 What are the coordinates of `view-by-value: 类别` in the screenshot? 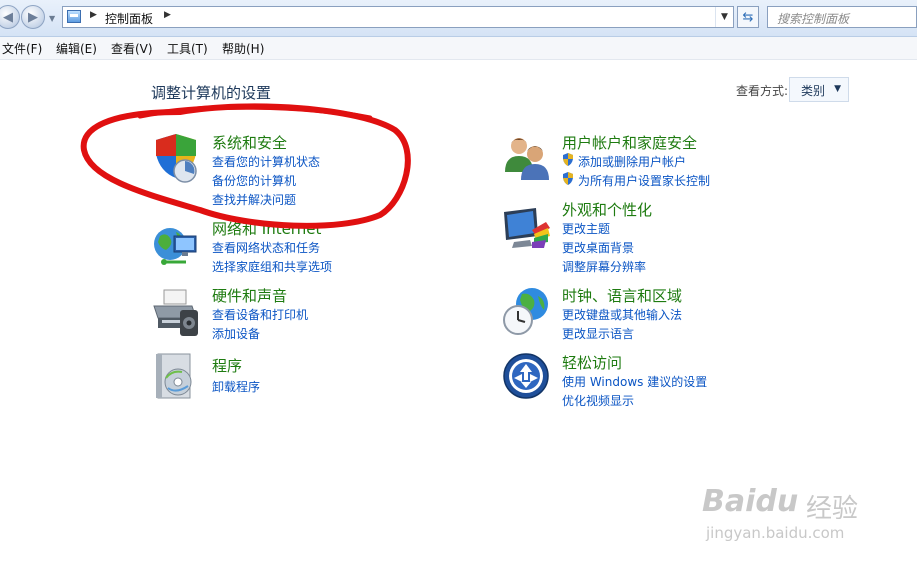 It's located at (813, 91).